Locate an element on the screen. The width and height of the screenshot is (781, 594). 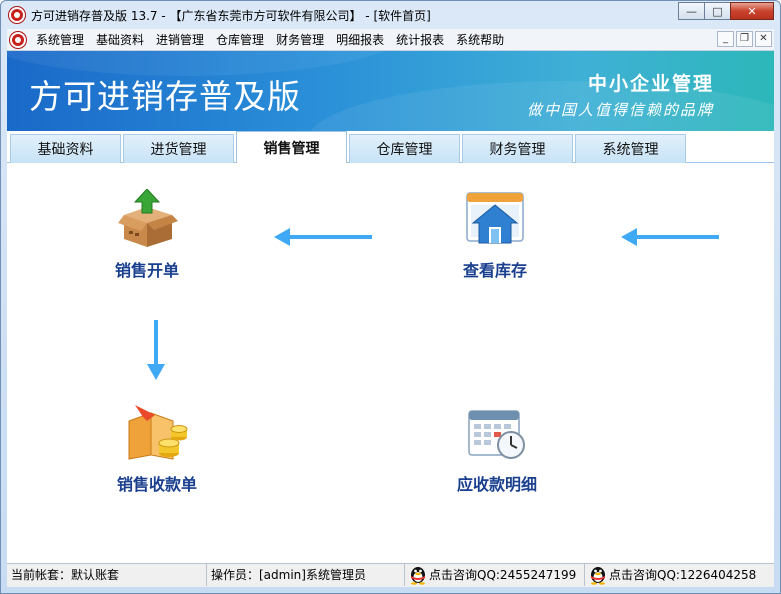
mdi-controls: _ ❐ ✕ is located at coordinates (743, 39).